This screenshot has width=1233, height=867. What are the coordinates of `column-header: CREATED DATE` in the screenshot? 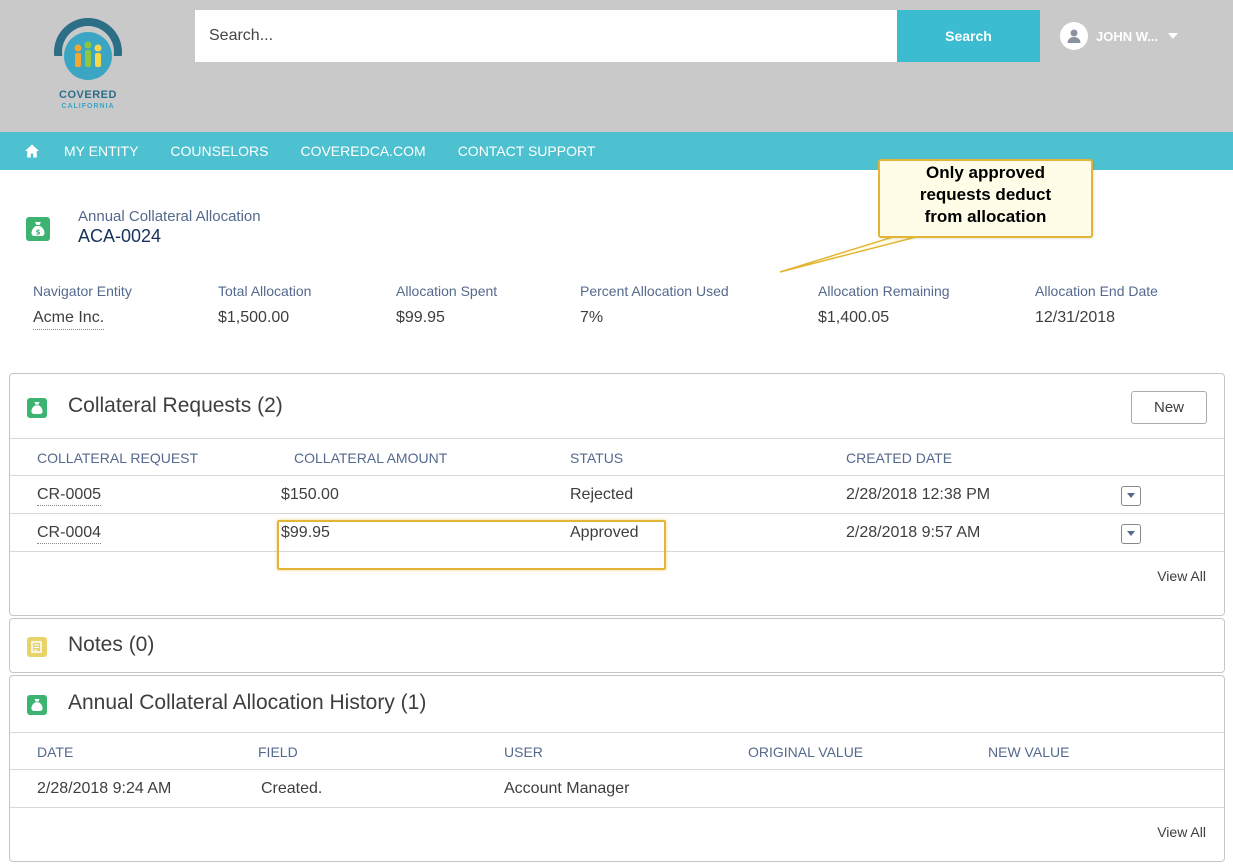 It's located at (899, 458).